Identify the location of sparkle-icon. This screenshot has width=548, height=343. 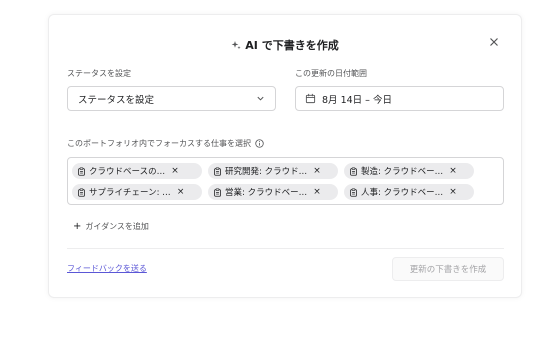
(236, 45).